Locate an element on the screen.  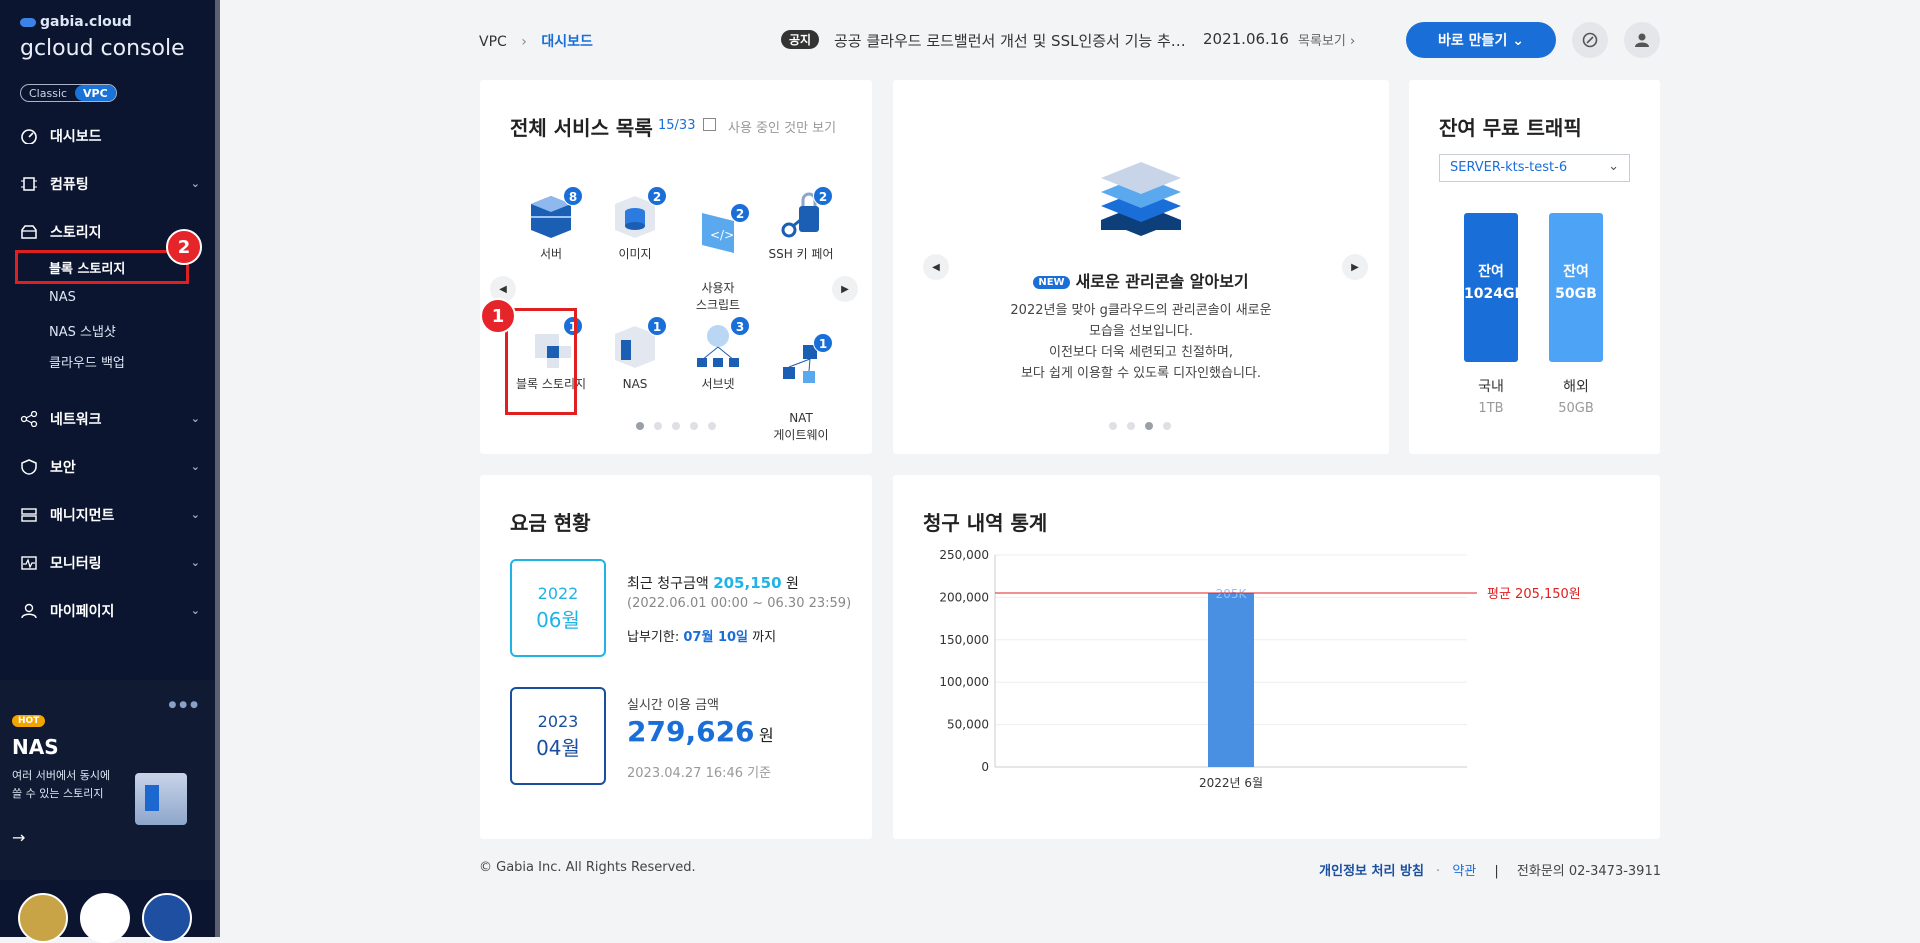
service-image: 2 이미지 is located at coordinates (635, 224).